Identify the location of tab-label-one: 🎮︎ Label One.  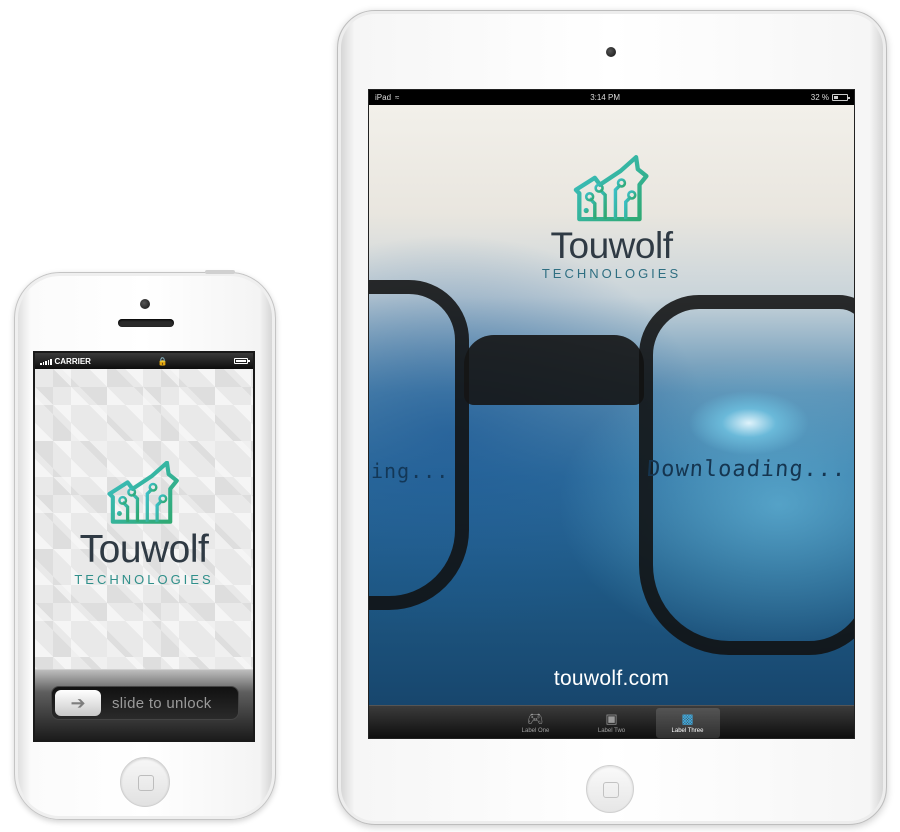
(536, 723).